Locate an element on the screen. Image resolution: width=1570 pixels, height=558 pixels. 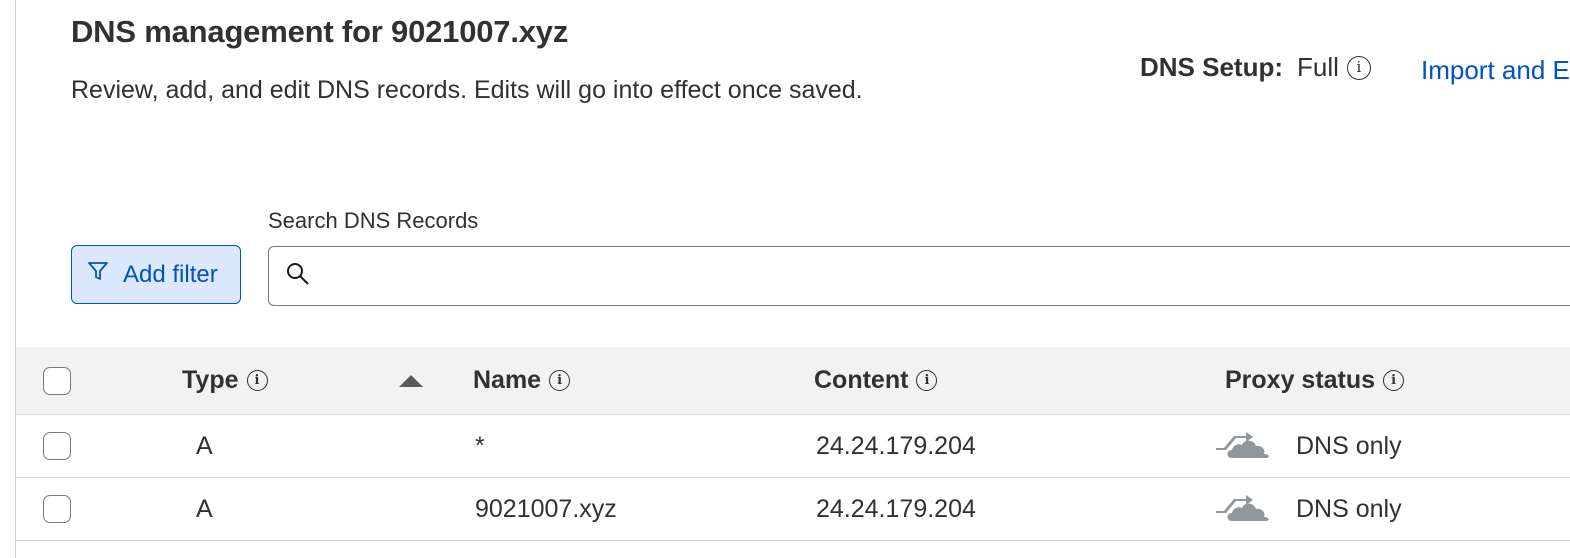
search-field is located at coordinates (919, 276).